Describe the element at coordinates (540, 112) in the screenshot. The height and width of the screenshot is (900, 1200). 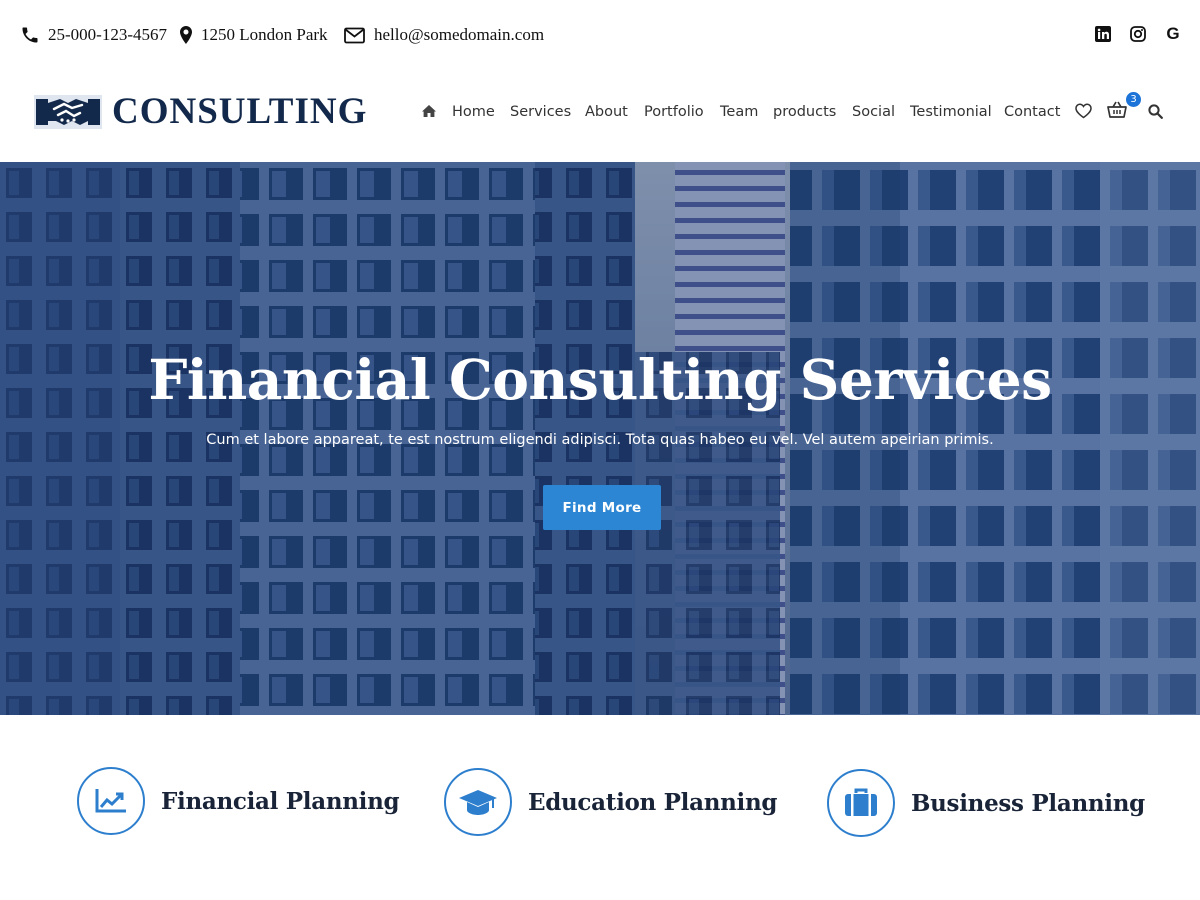
I see `nav-services: Services` at that location.